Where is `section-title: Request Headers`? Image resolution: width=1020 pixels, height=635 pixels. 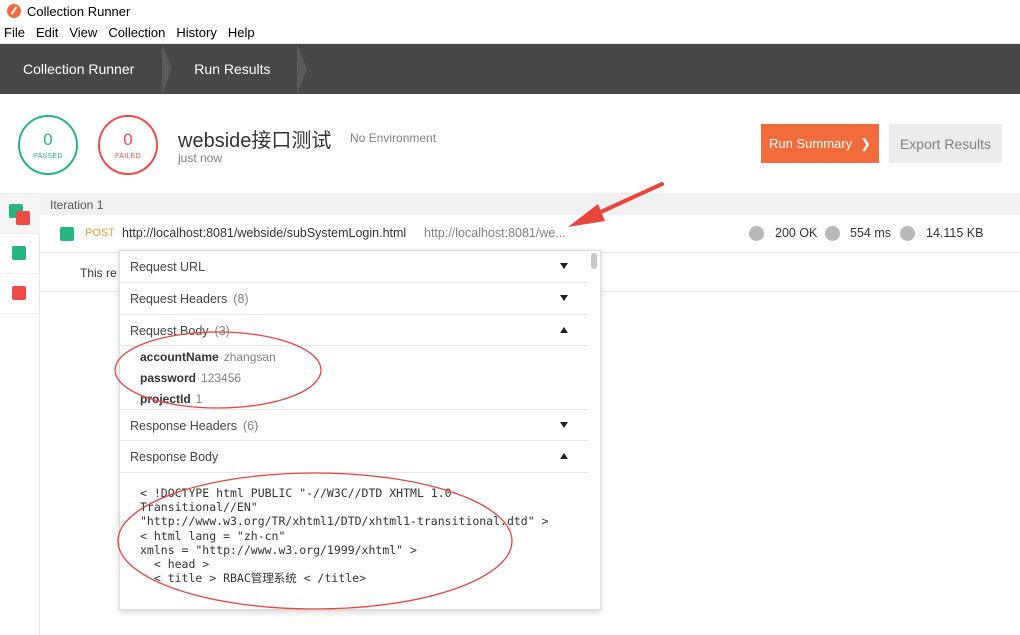 section-title: Request Headers is located at coordinates (179, 299).